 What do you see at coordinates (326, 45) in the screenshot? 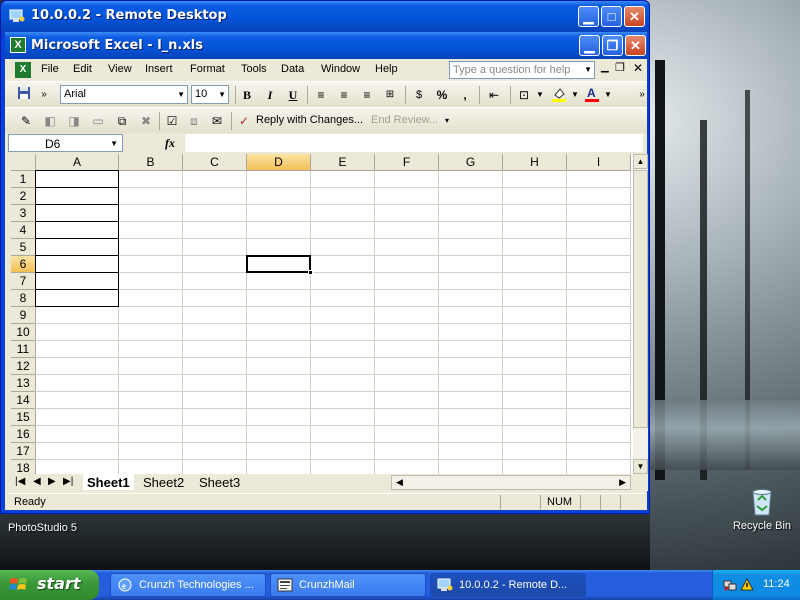
I see `excel-title-bar: X Microsoft Excel - l_n.xls ▁ ❐ ✕` at bounding box center [326, 45].